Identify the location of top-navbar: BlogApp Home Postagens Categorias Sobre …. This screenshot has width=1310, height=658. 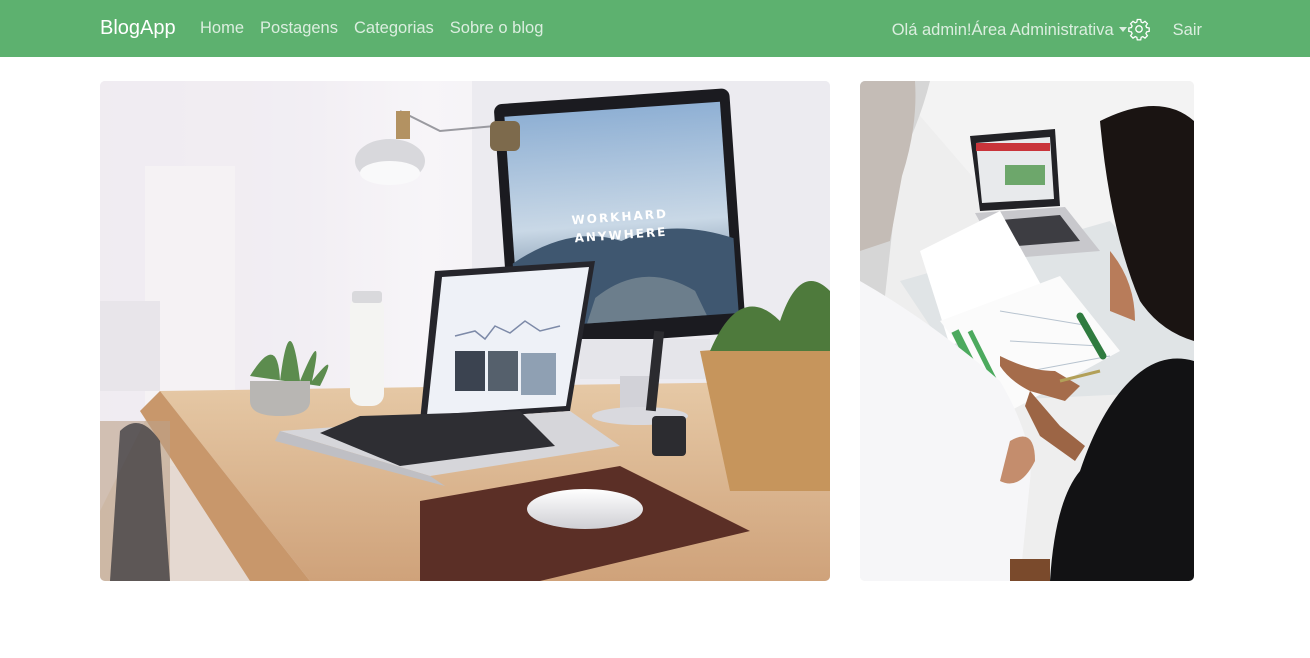
(655, 28).